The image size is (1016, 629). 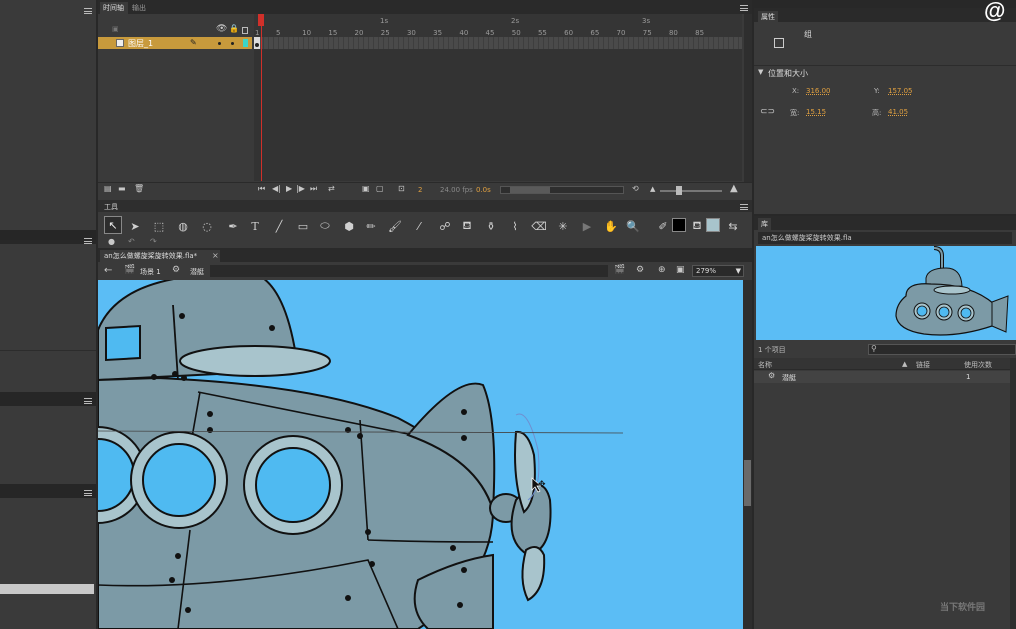 What do you see at coordinates (135, 226) in the screenshot?
I see `subselection-tool: ➤` at bounding box center [135, 226].